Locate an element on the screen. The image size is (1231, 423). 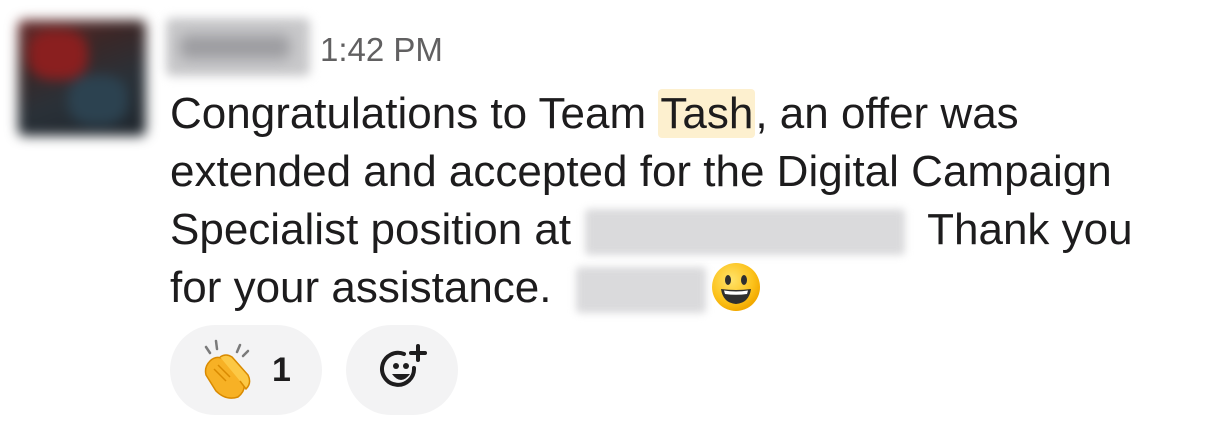
message-text-segment: Thank you is located at coordinates (1030, 229).